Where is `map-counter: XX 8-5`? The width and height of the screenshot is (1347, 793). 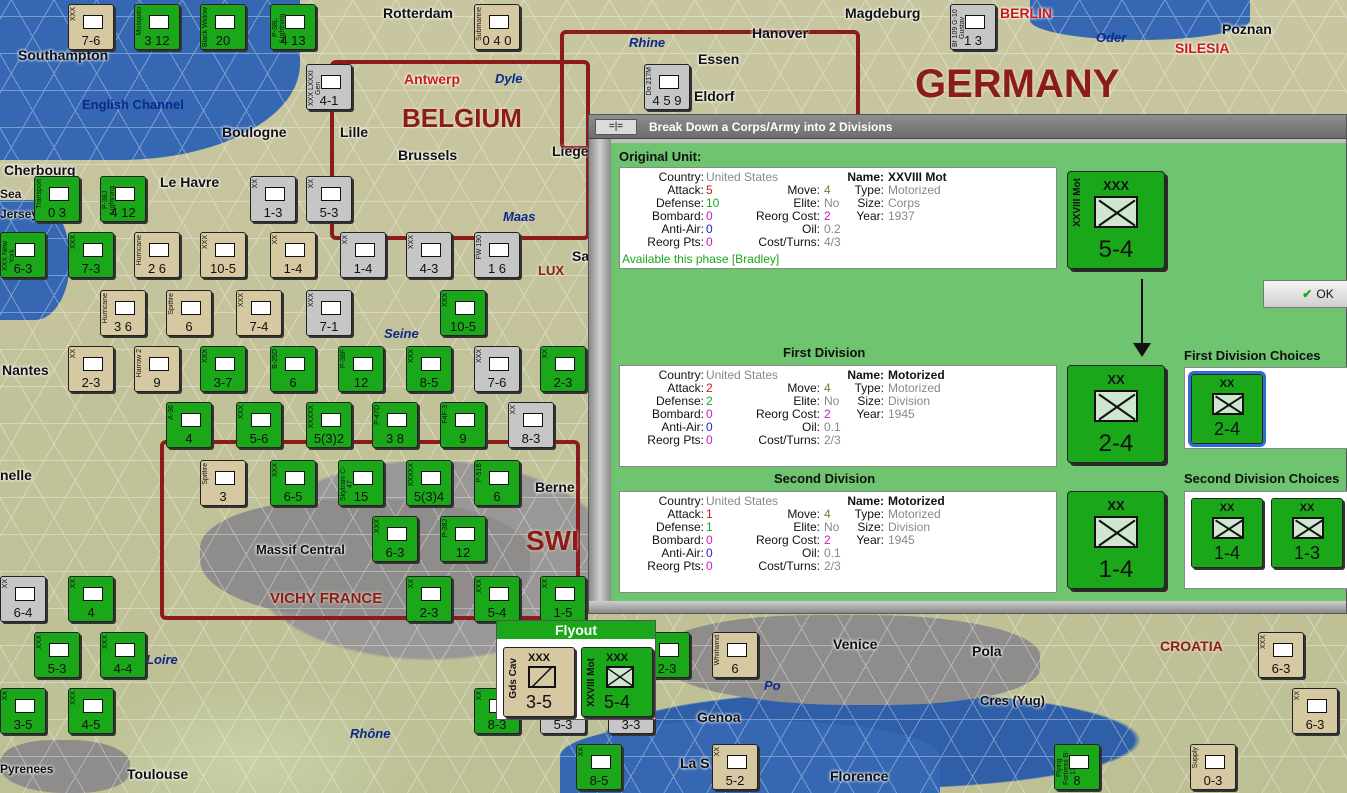
map-counter: XX 8-5 is located at coordinates (599, 767).